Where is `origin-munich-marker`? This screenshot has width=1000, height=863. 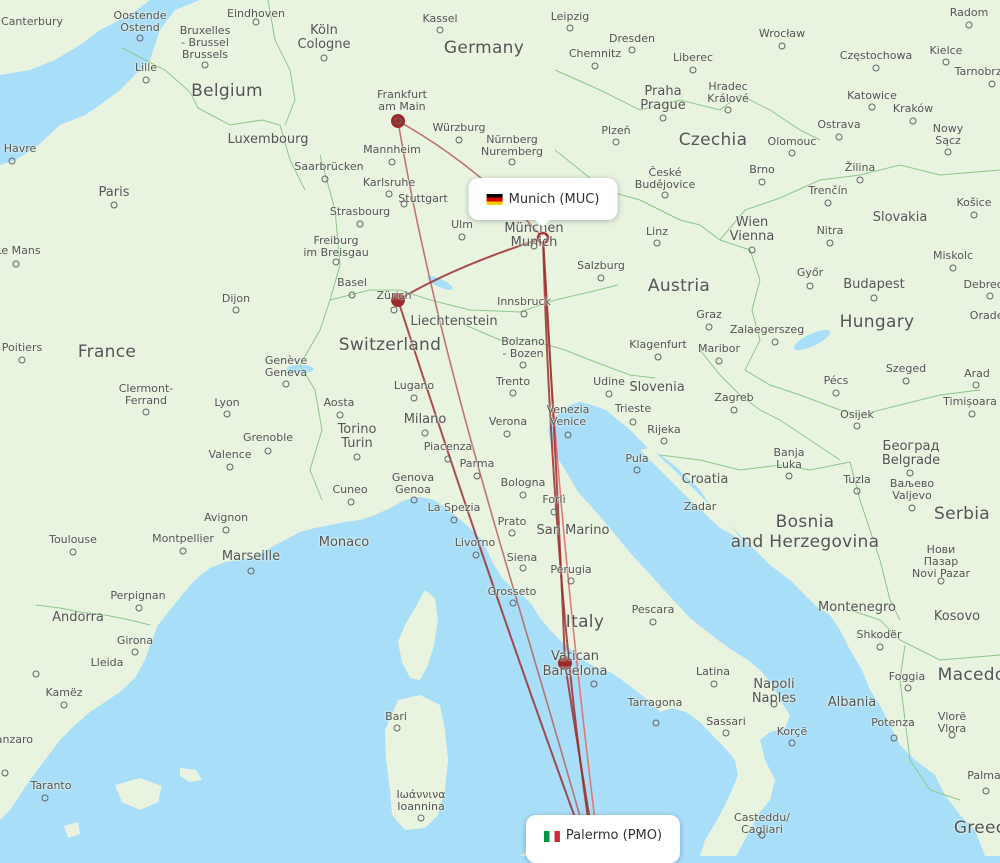 origin-munich-marker is located at coordinates (543, 238).